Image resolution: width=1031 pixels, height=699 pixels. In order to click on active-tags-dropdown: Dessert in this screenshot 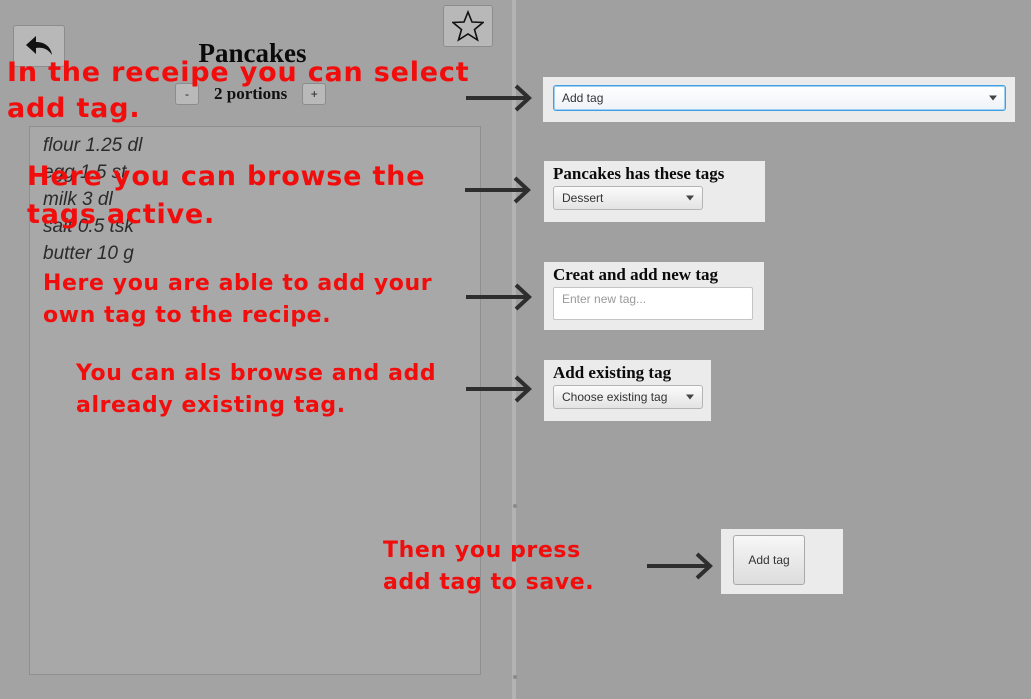, I will do `click(628, 198)`.